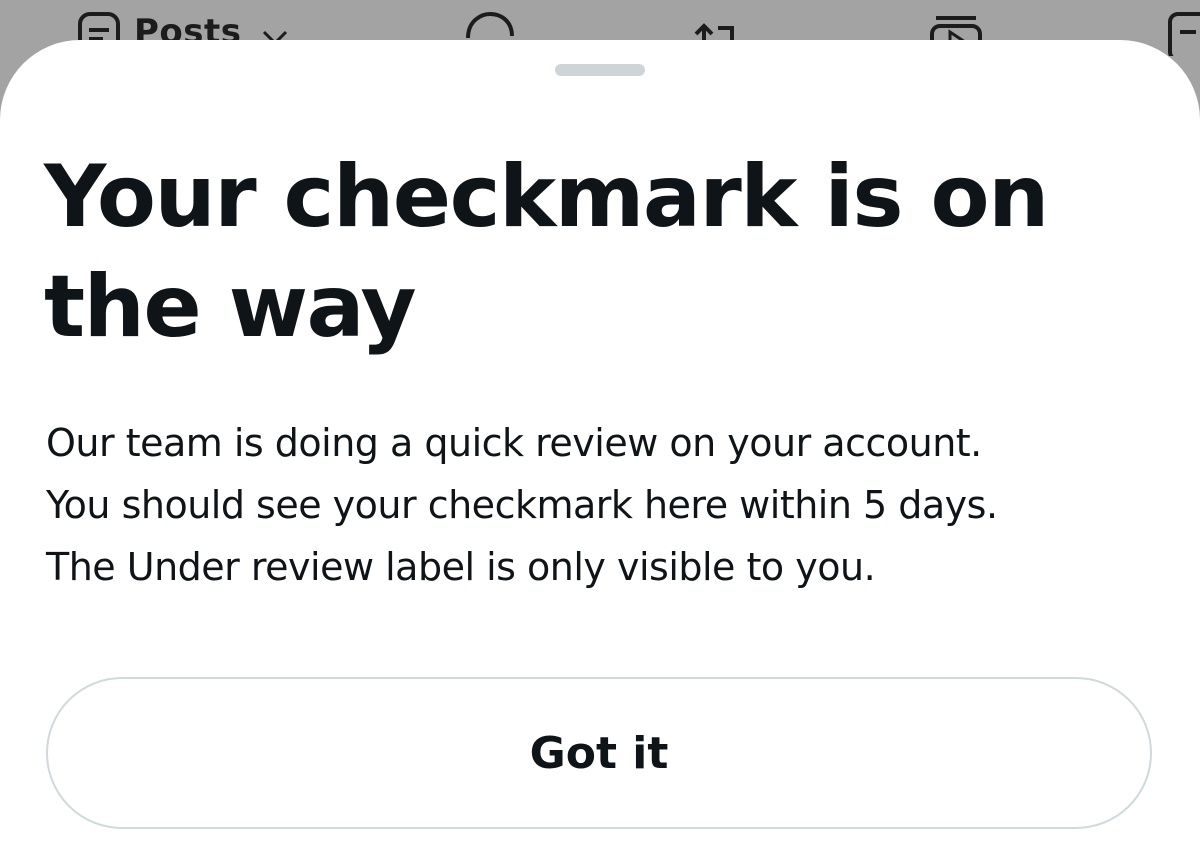  What do you see at coordinates (600, 70) in the screenshot?
I see `sheet-drag-handle` at bounding box center [600, 70].